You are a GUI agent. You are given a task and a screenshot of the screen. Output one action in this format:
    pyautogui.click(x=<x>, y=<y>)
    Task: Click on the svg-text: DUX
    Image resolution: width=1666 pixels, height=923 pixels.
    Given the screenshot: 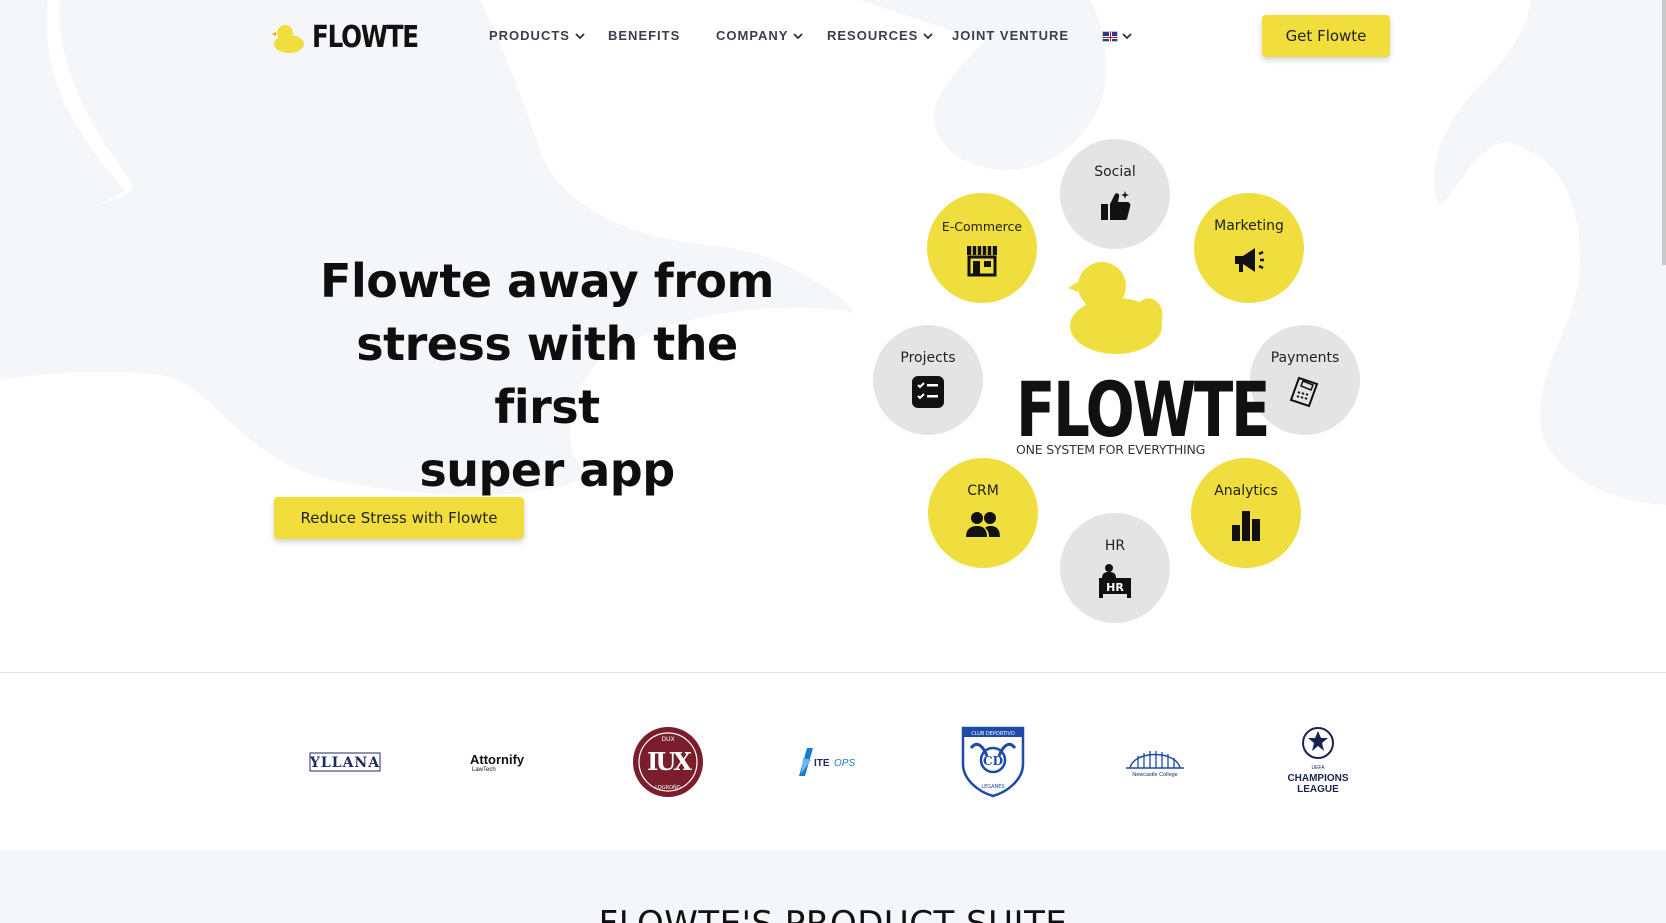 What is the action you would take?
    pyautogui.click(x=667, y=739)
    